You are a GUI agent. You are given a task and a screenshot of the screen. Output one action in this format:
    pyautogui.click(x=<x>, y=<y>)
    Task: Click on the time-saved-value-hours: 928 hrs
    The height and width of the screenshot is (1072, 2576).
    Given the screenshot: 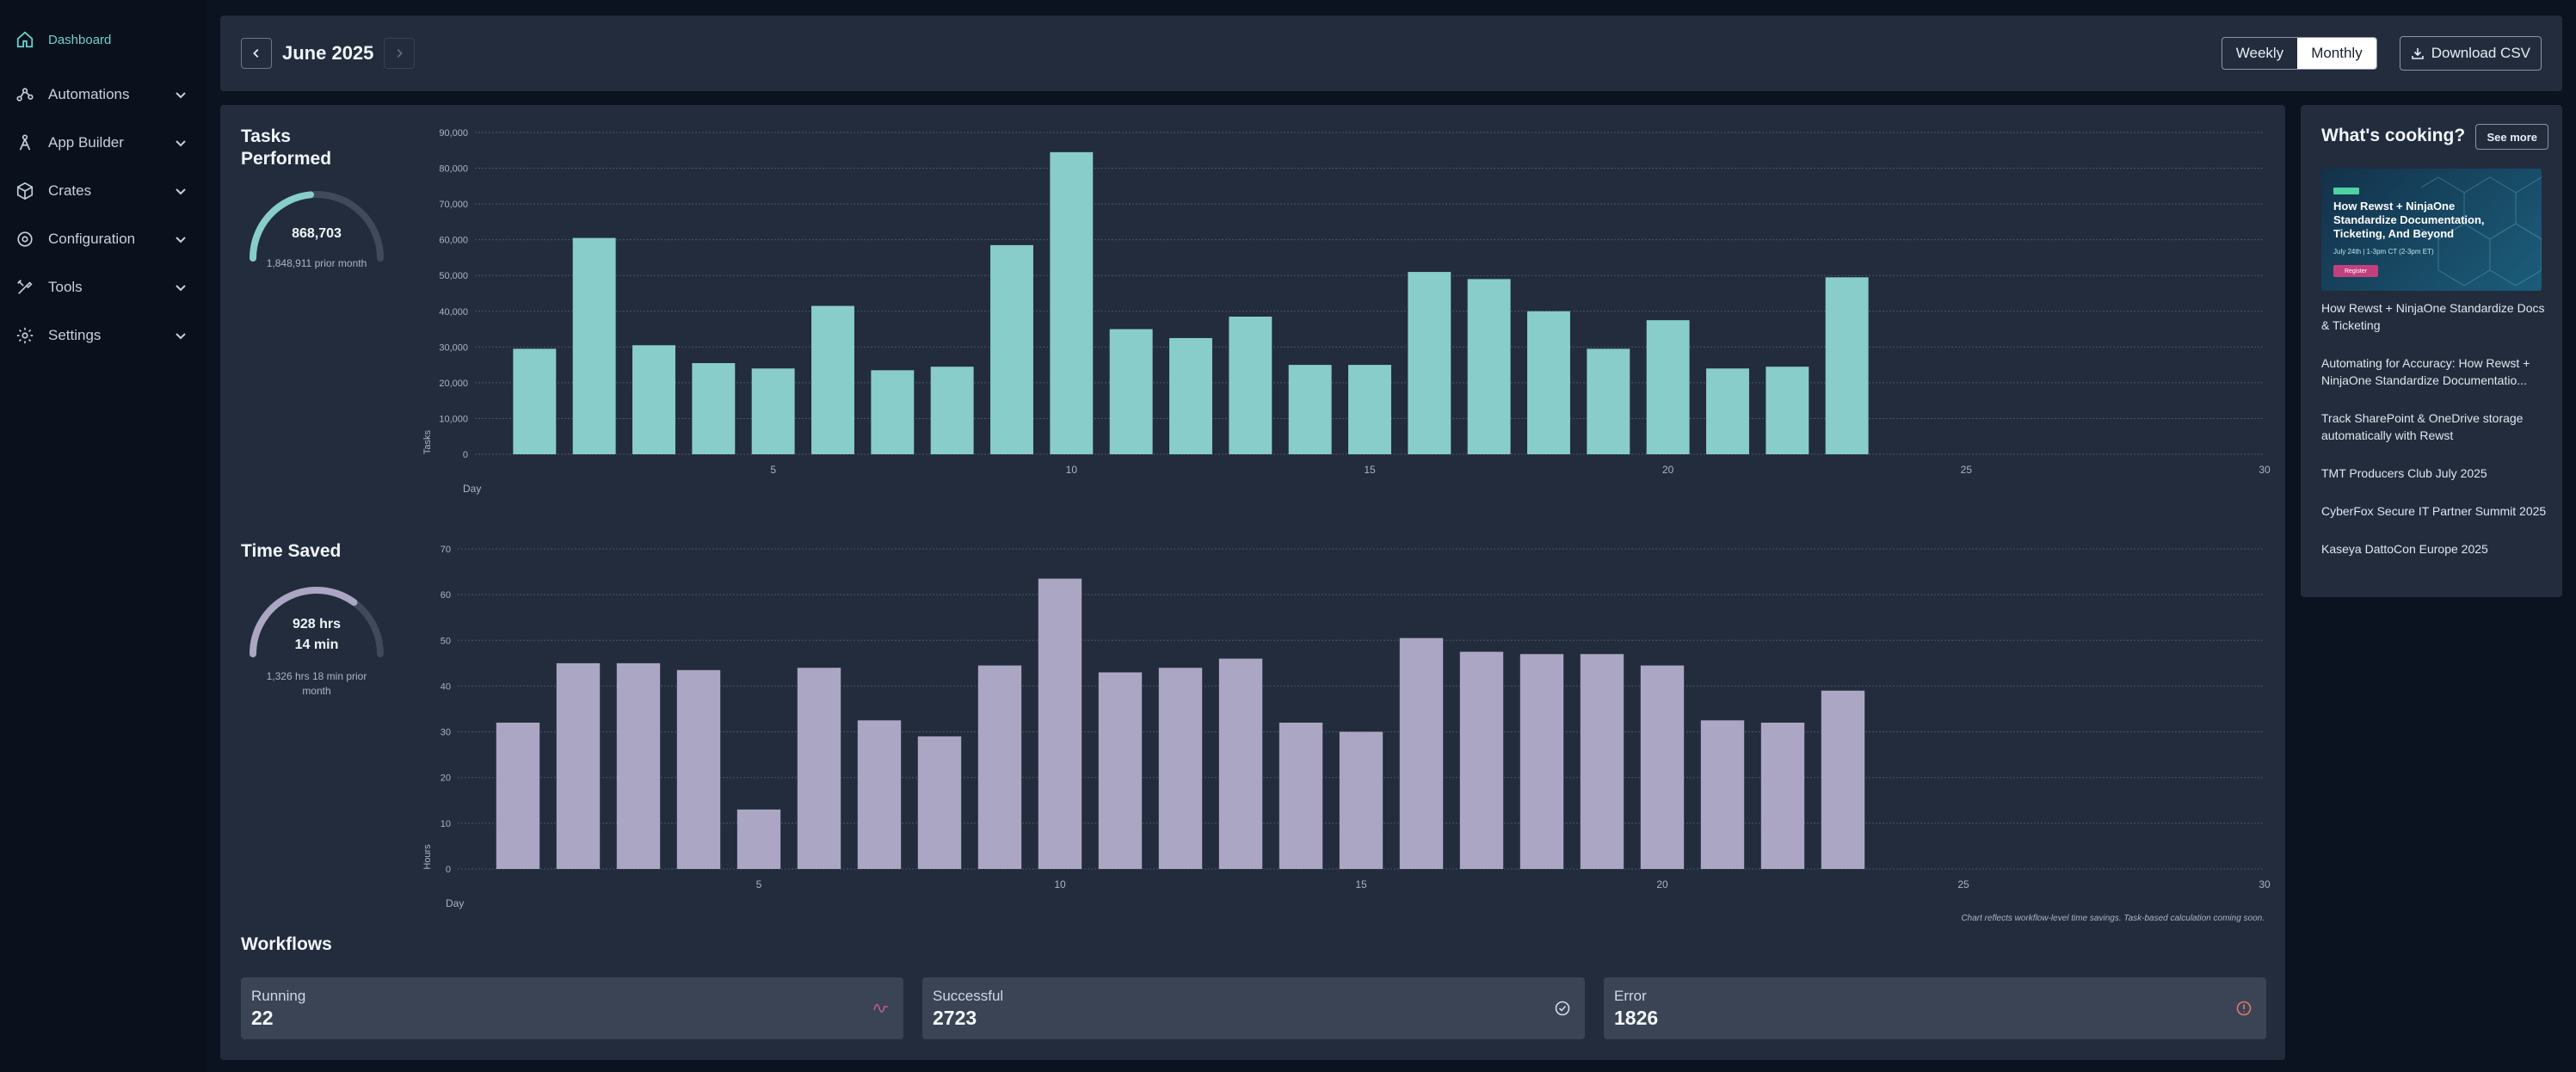 What is the action you would take?
    pyautogui.click(x=317, y=624)
    